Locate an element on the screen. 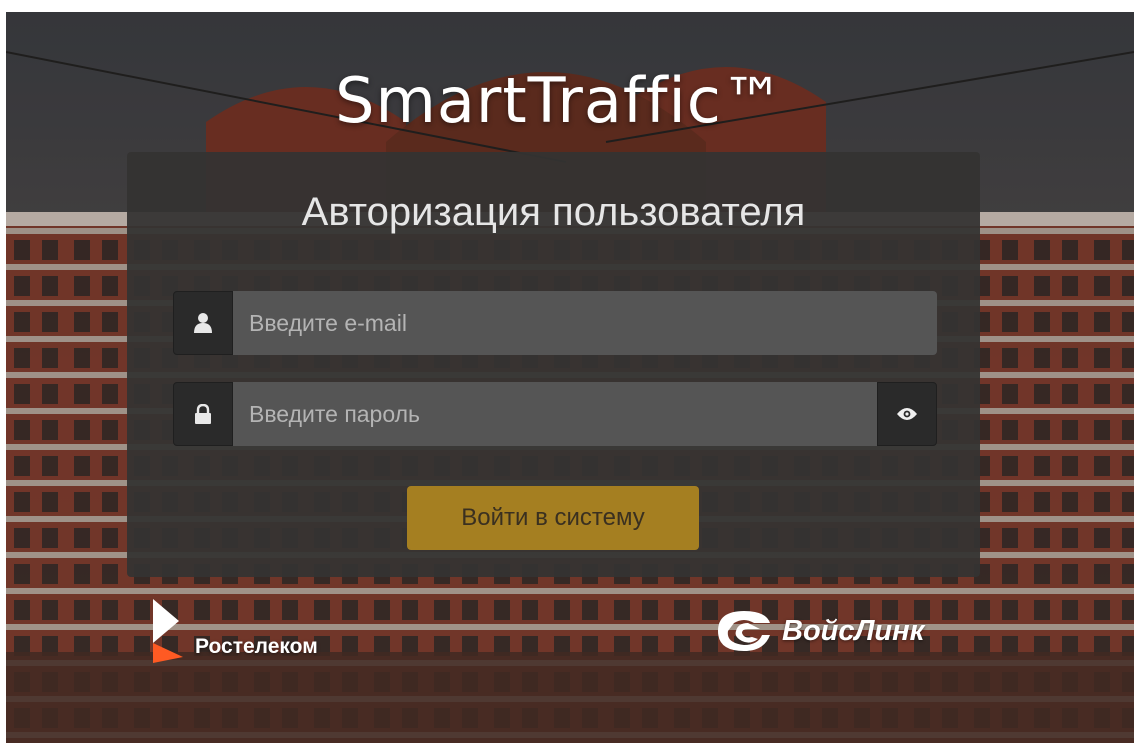 The width and height of the screenshot is (1134, 743). voicelink-name: ВойсЛинк is located at coordinates (853, 631).